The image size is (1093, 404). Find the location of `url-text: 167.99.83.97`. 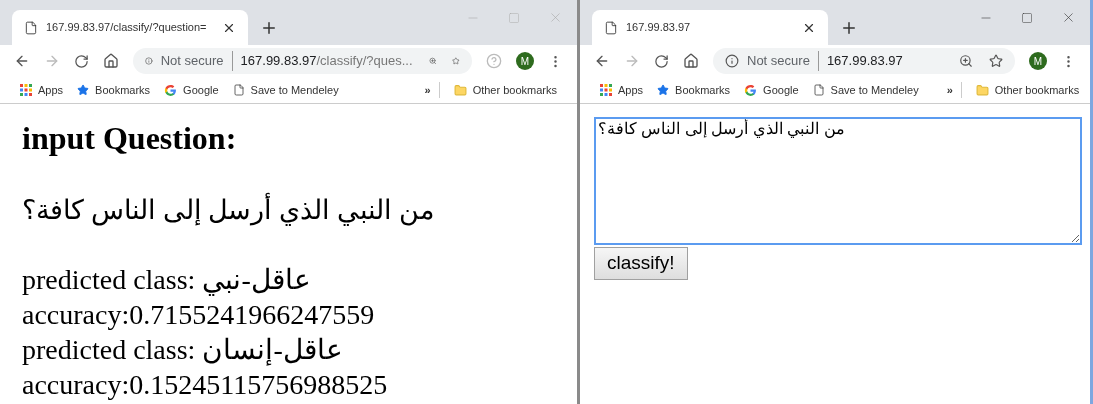

url-text: 167.99.83.97 is located at coordinates (864, 61).